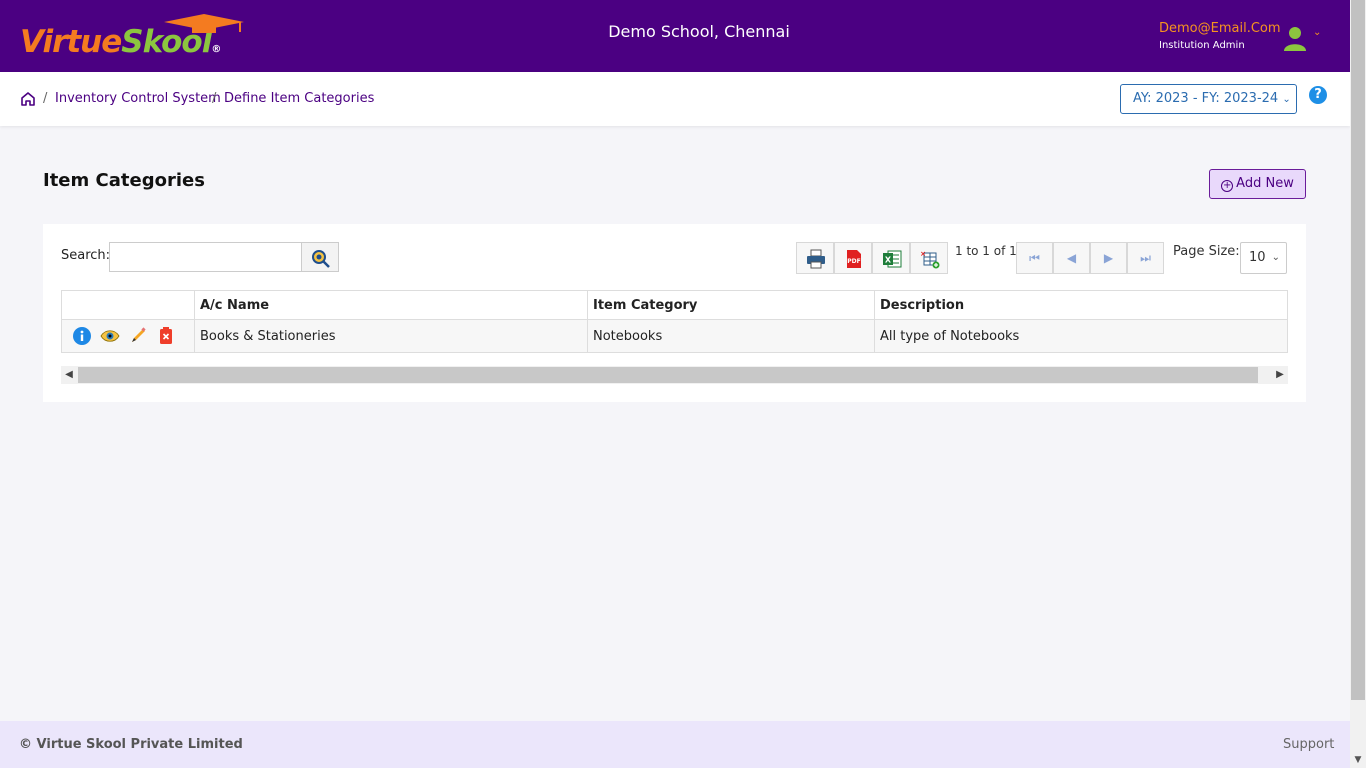 This screenshot has width=1366, height=768. I want to click on export-pdf-button: PDF, so click(853, 258).